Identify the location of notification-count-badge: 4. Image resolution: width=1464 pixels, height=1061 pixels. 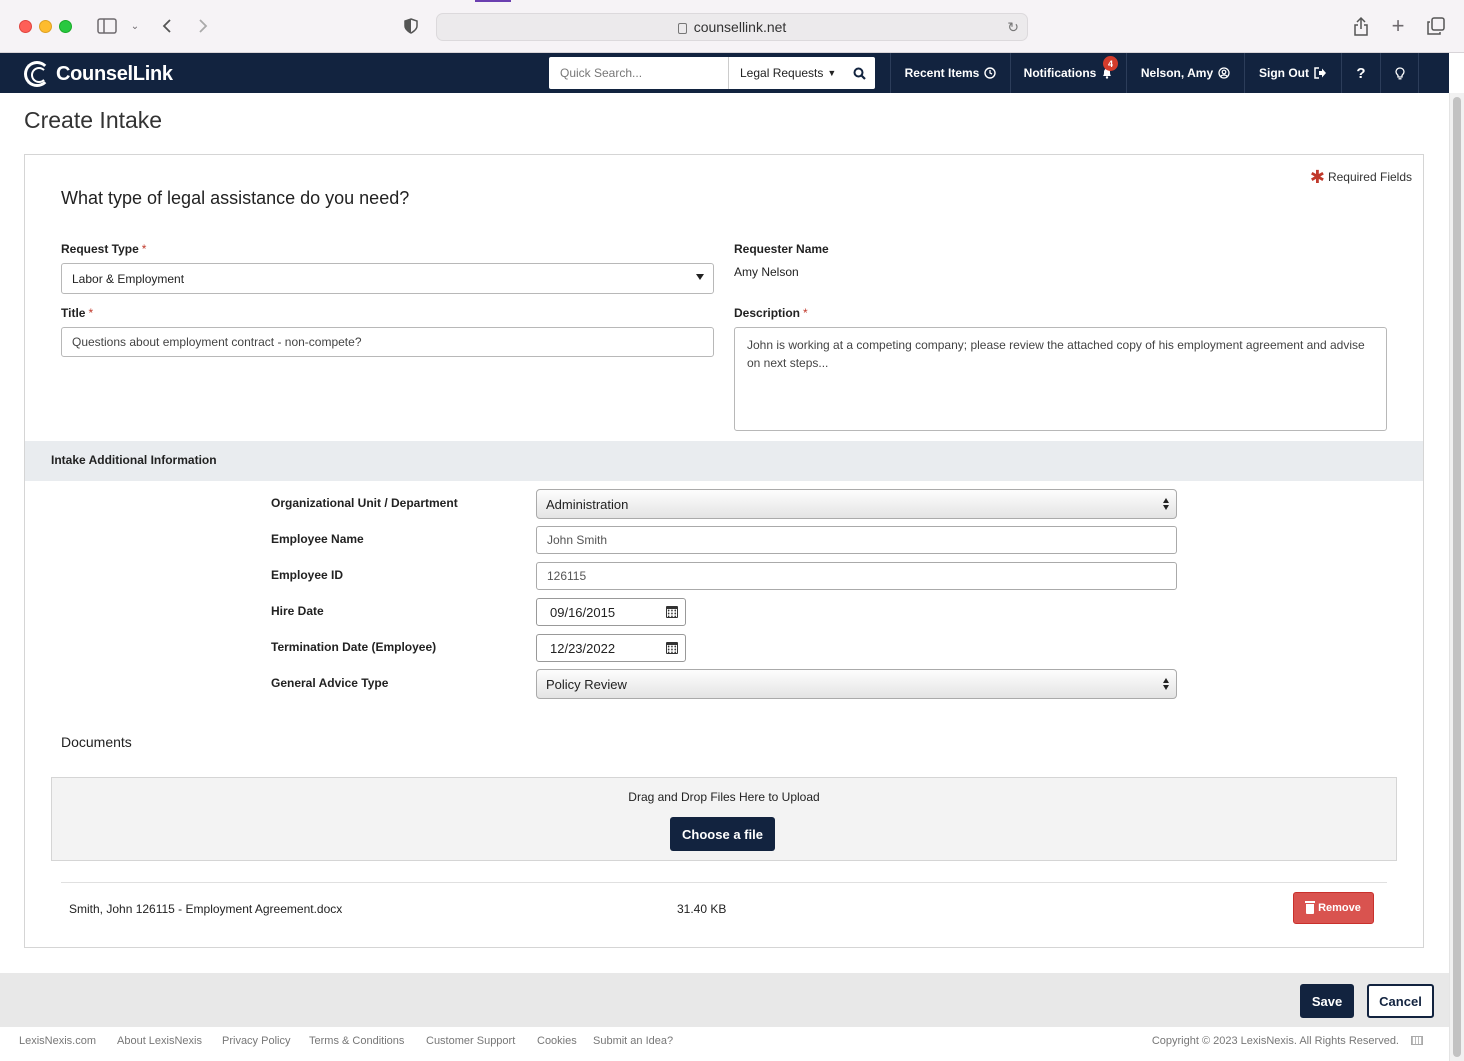
(1110, 63).